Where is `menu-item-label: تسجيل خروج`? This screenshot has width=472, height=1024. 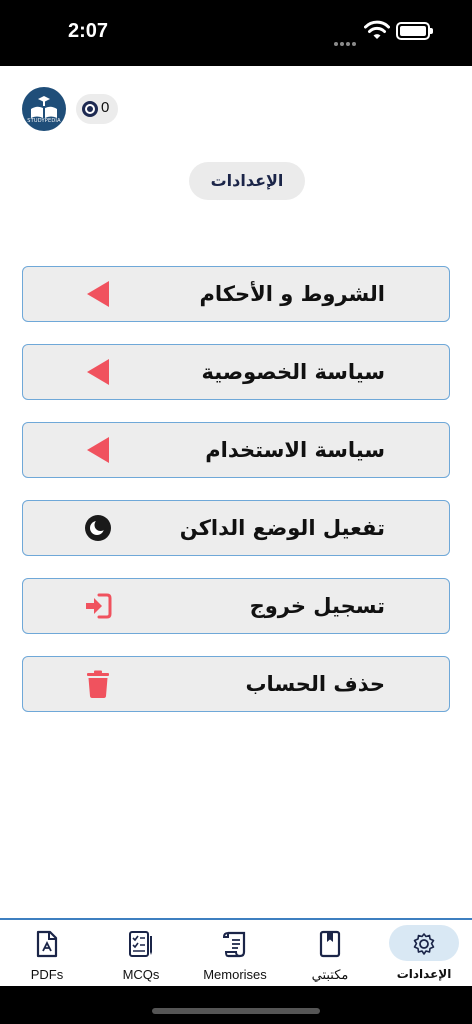
menu-item-label: تسجيل خروج is located at coordinates (317, 606).